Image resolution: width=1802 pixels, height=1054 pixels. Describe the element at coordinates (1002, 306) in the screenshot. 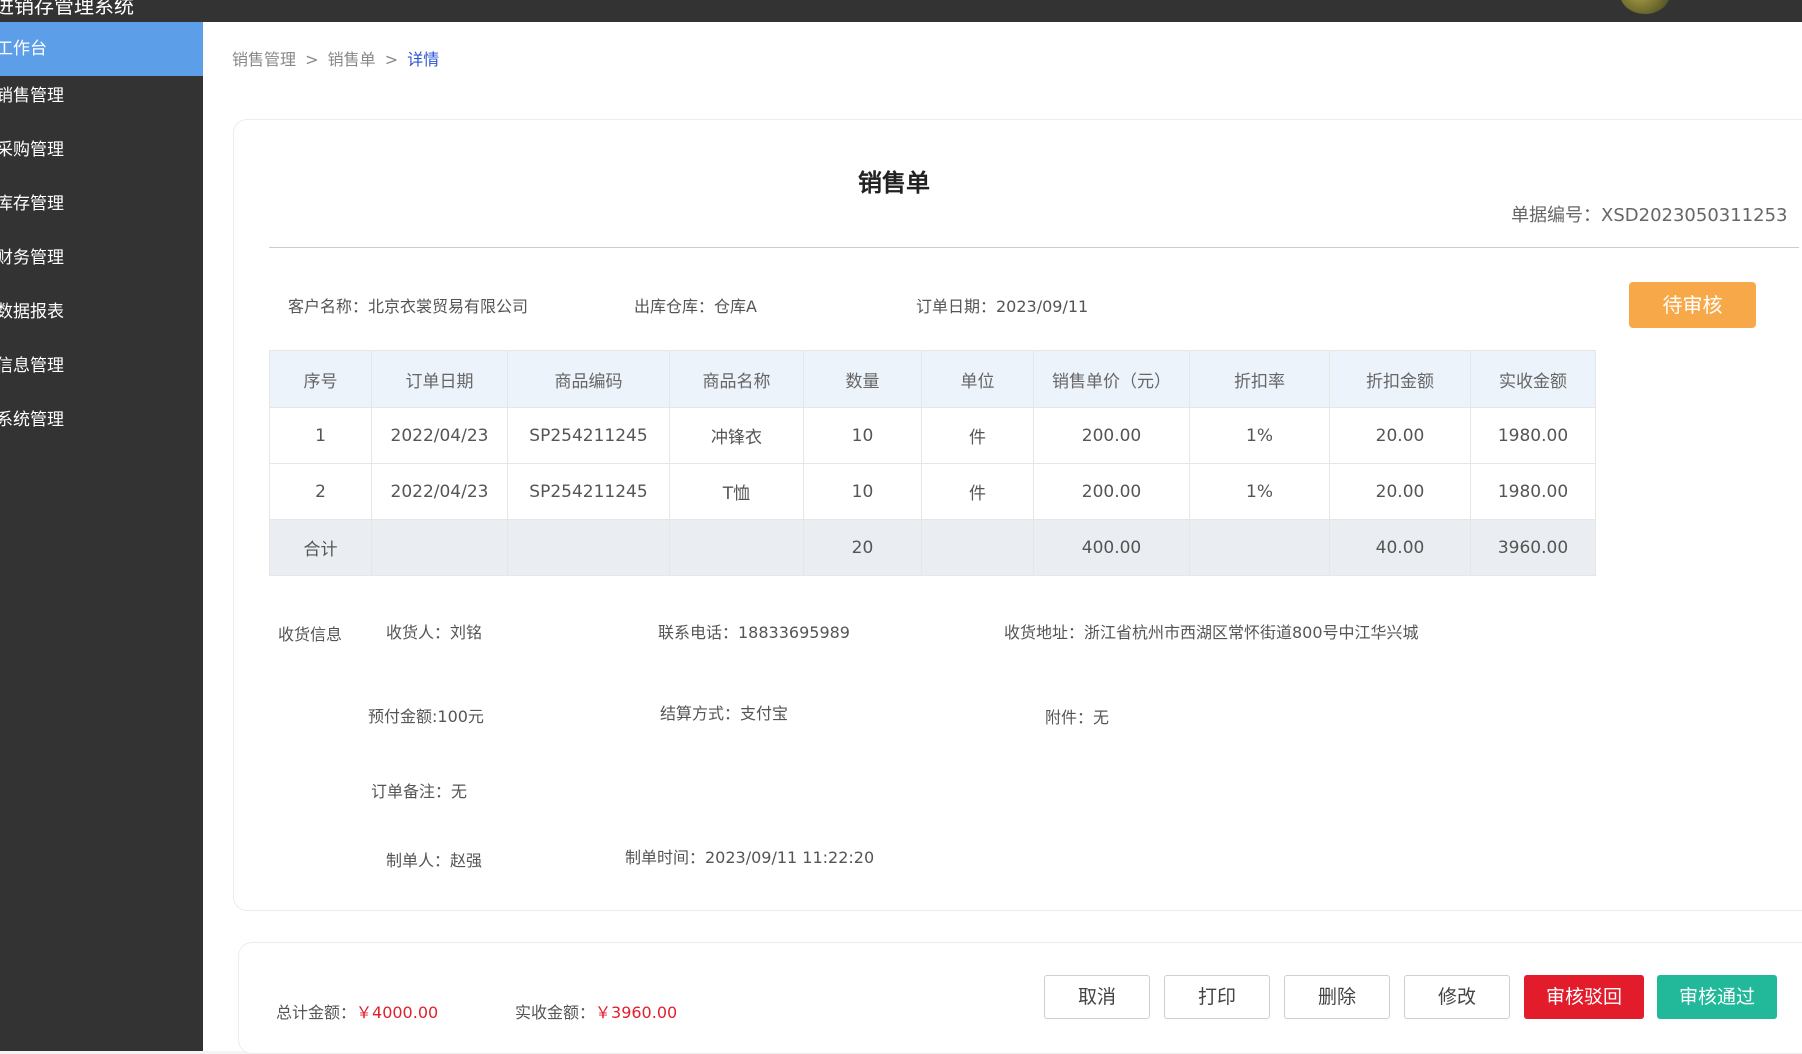

I see `order-date: 订单日期：2023/09/11` at that location.